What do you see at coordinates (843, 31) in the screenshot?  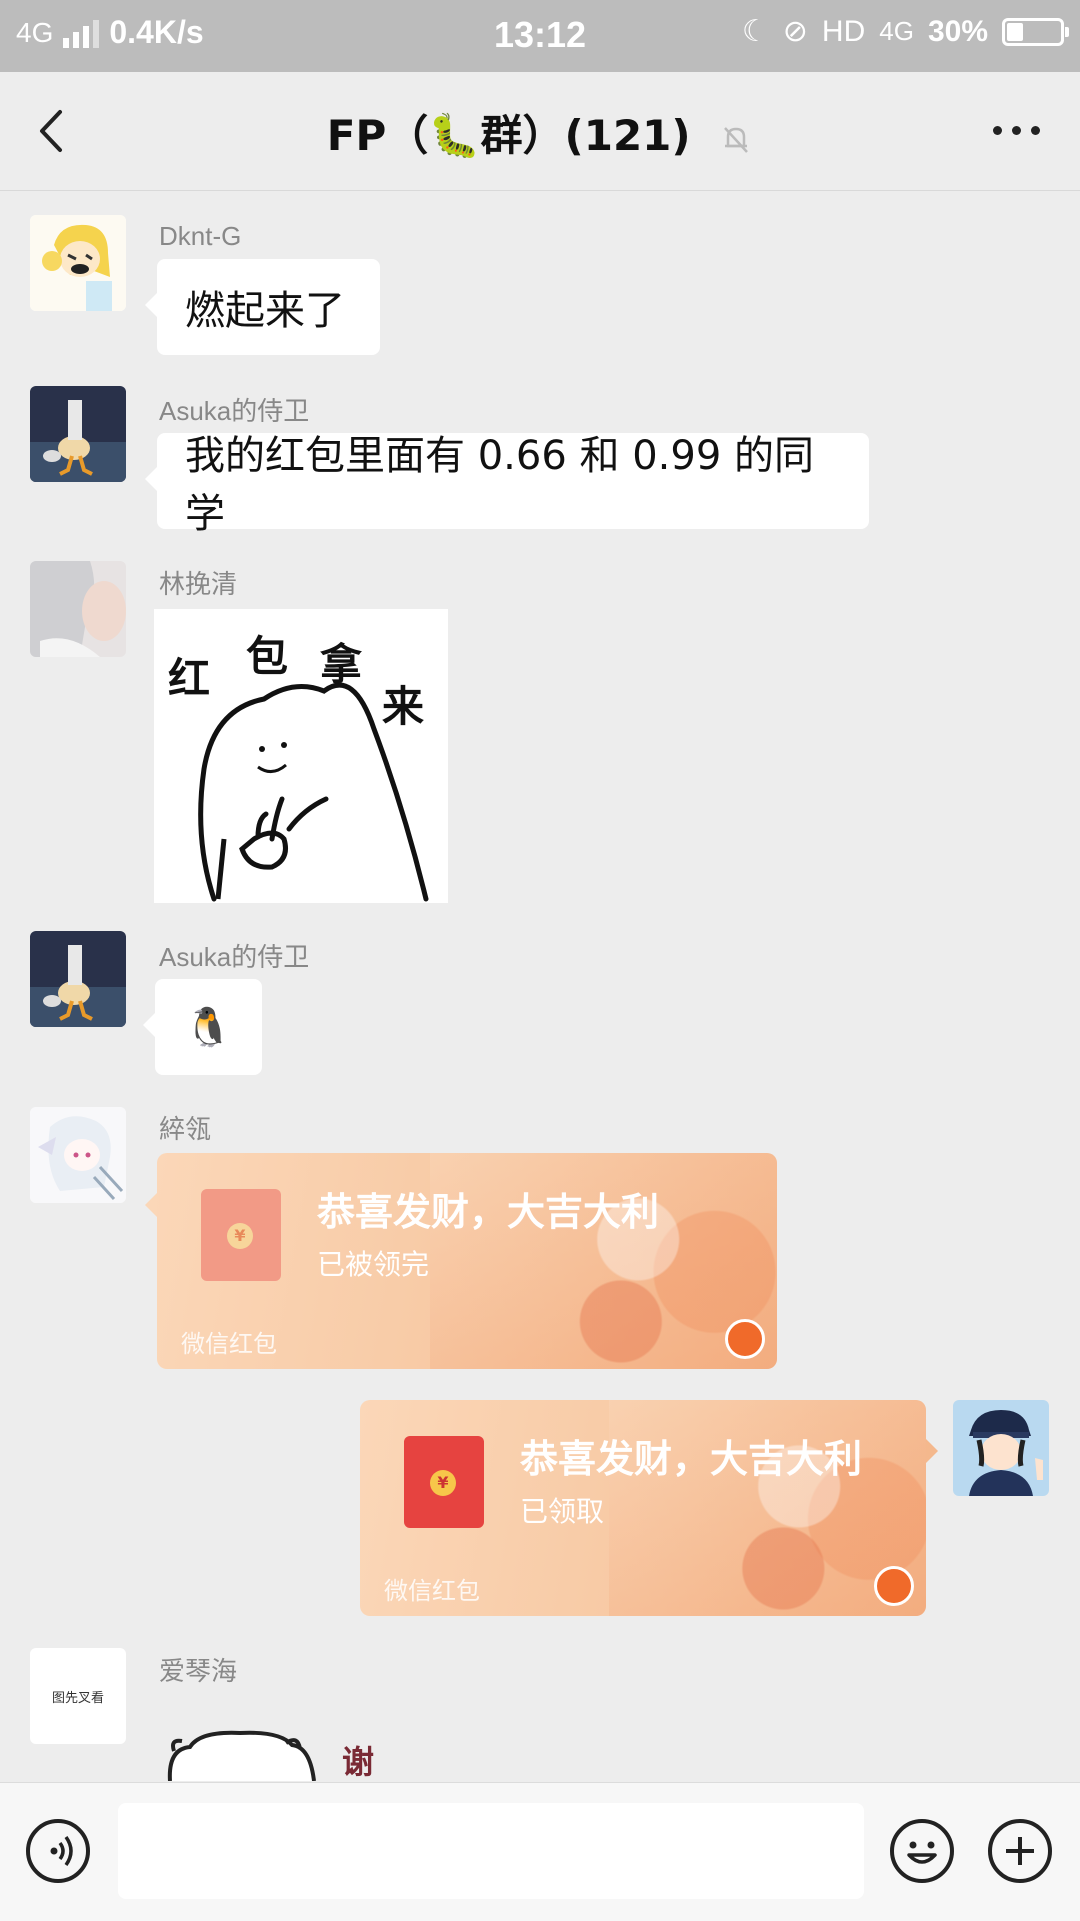 I see `hd-label: HD` at bounding box center [843, 31].